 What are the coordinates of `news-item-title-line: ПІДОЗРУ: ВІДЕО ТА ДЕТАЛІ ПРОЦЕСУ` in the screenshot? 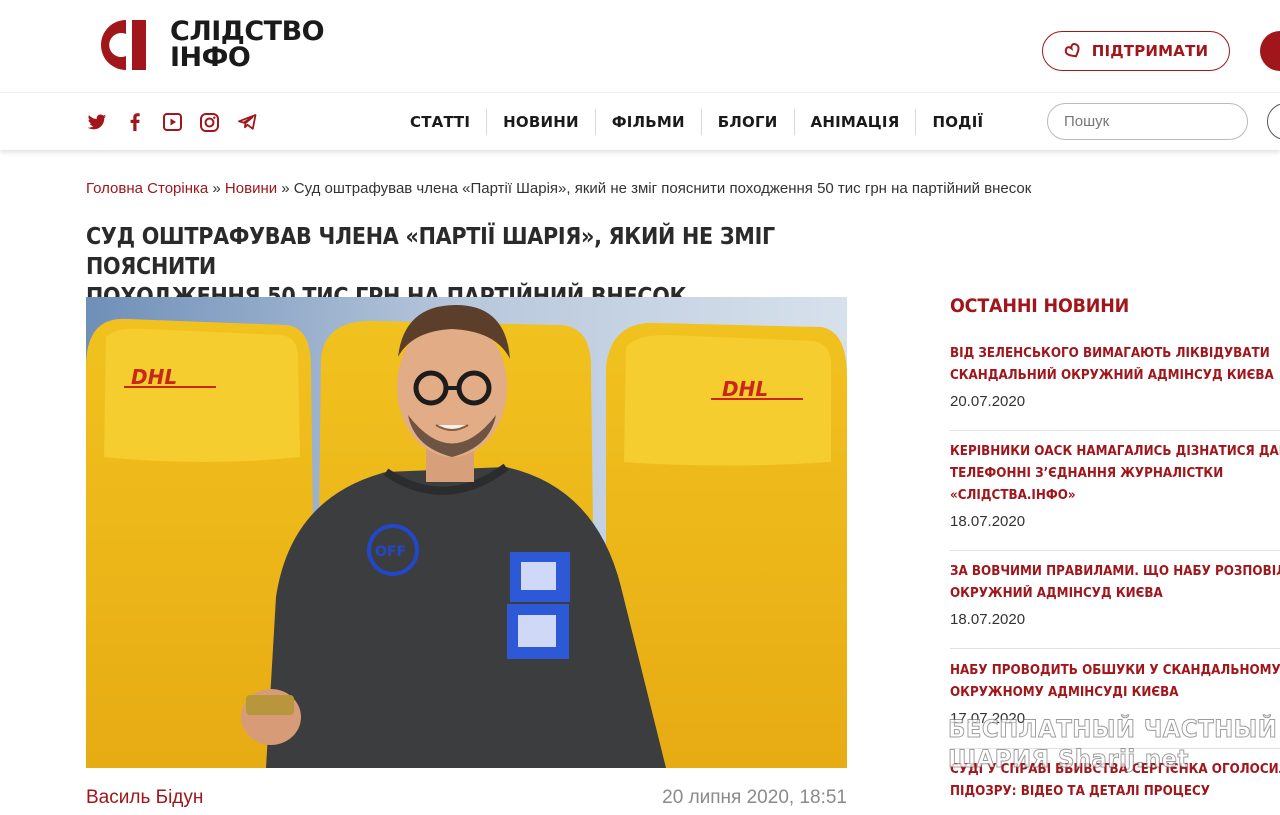 It's located at (1115, 792).